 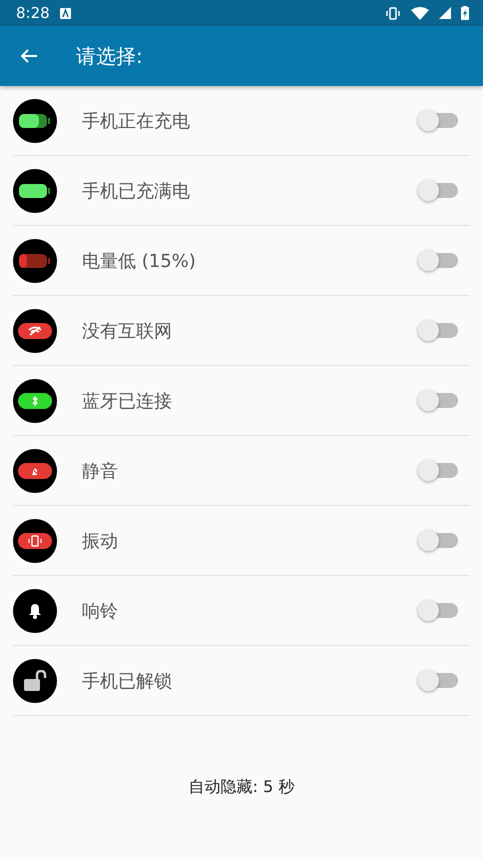 I want to click on back-arrow-icon, so click(x=29, y=56).